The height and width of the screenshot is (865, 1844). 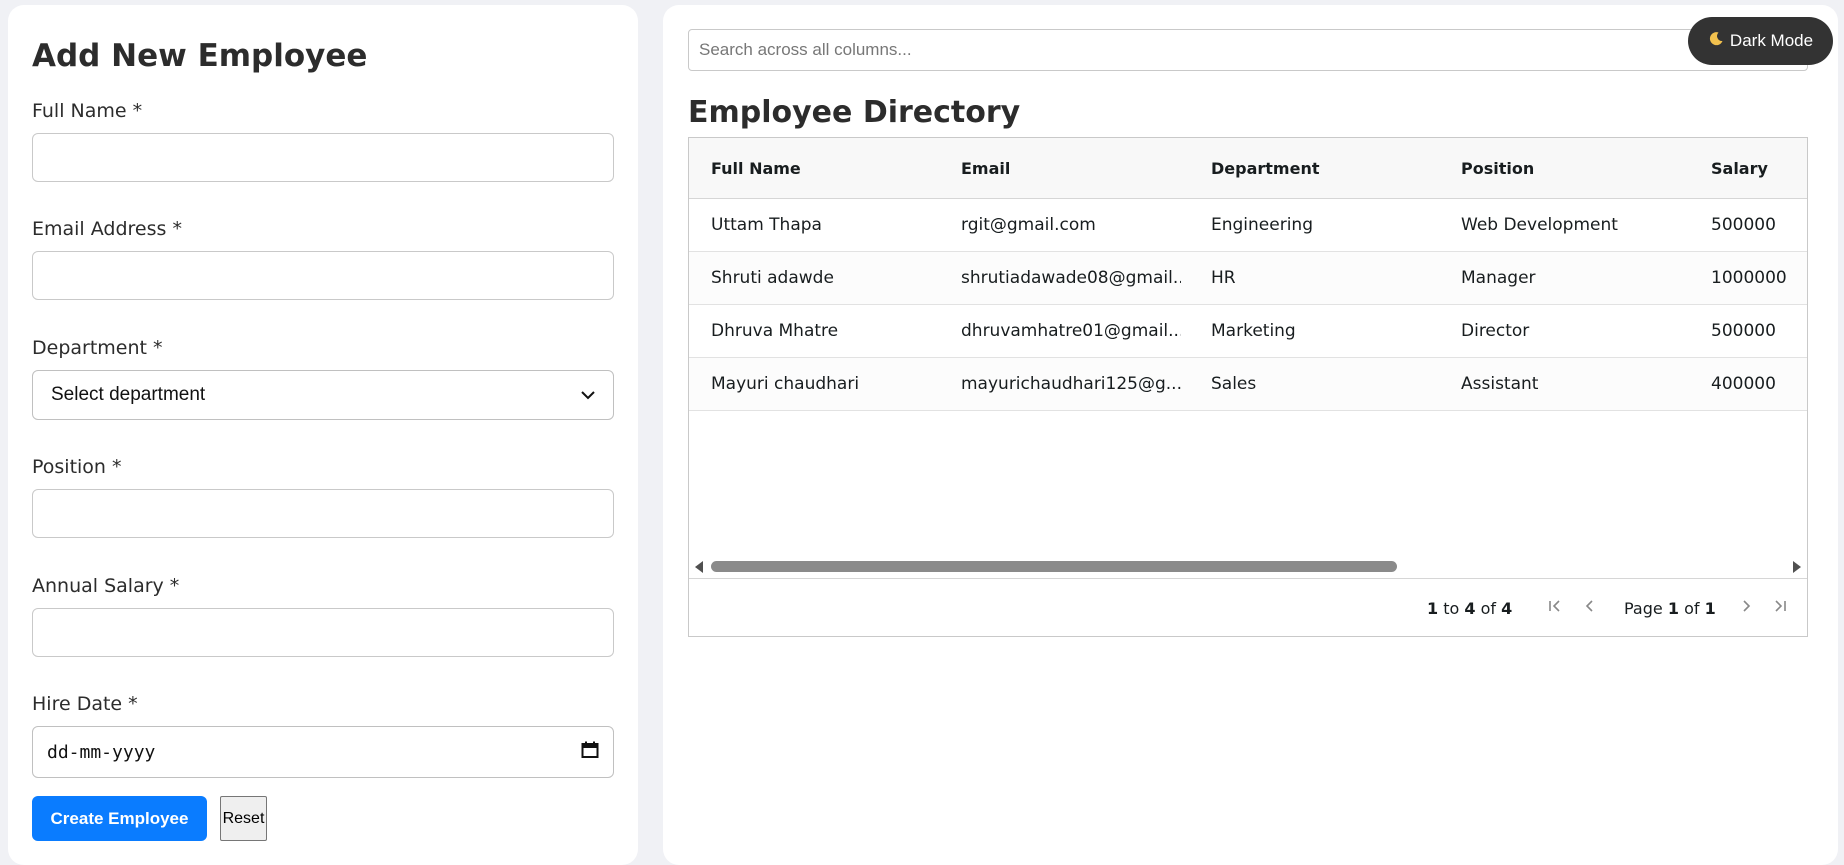 What do you see at coordinates (1495, 331) in the screenshot?
I see `cell-position: Director` at bounding box center [1495, 331].